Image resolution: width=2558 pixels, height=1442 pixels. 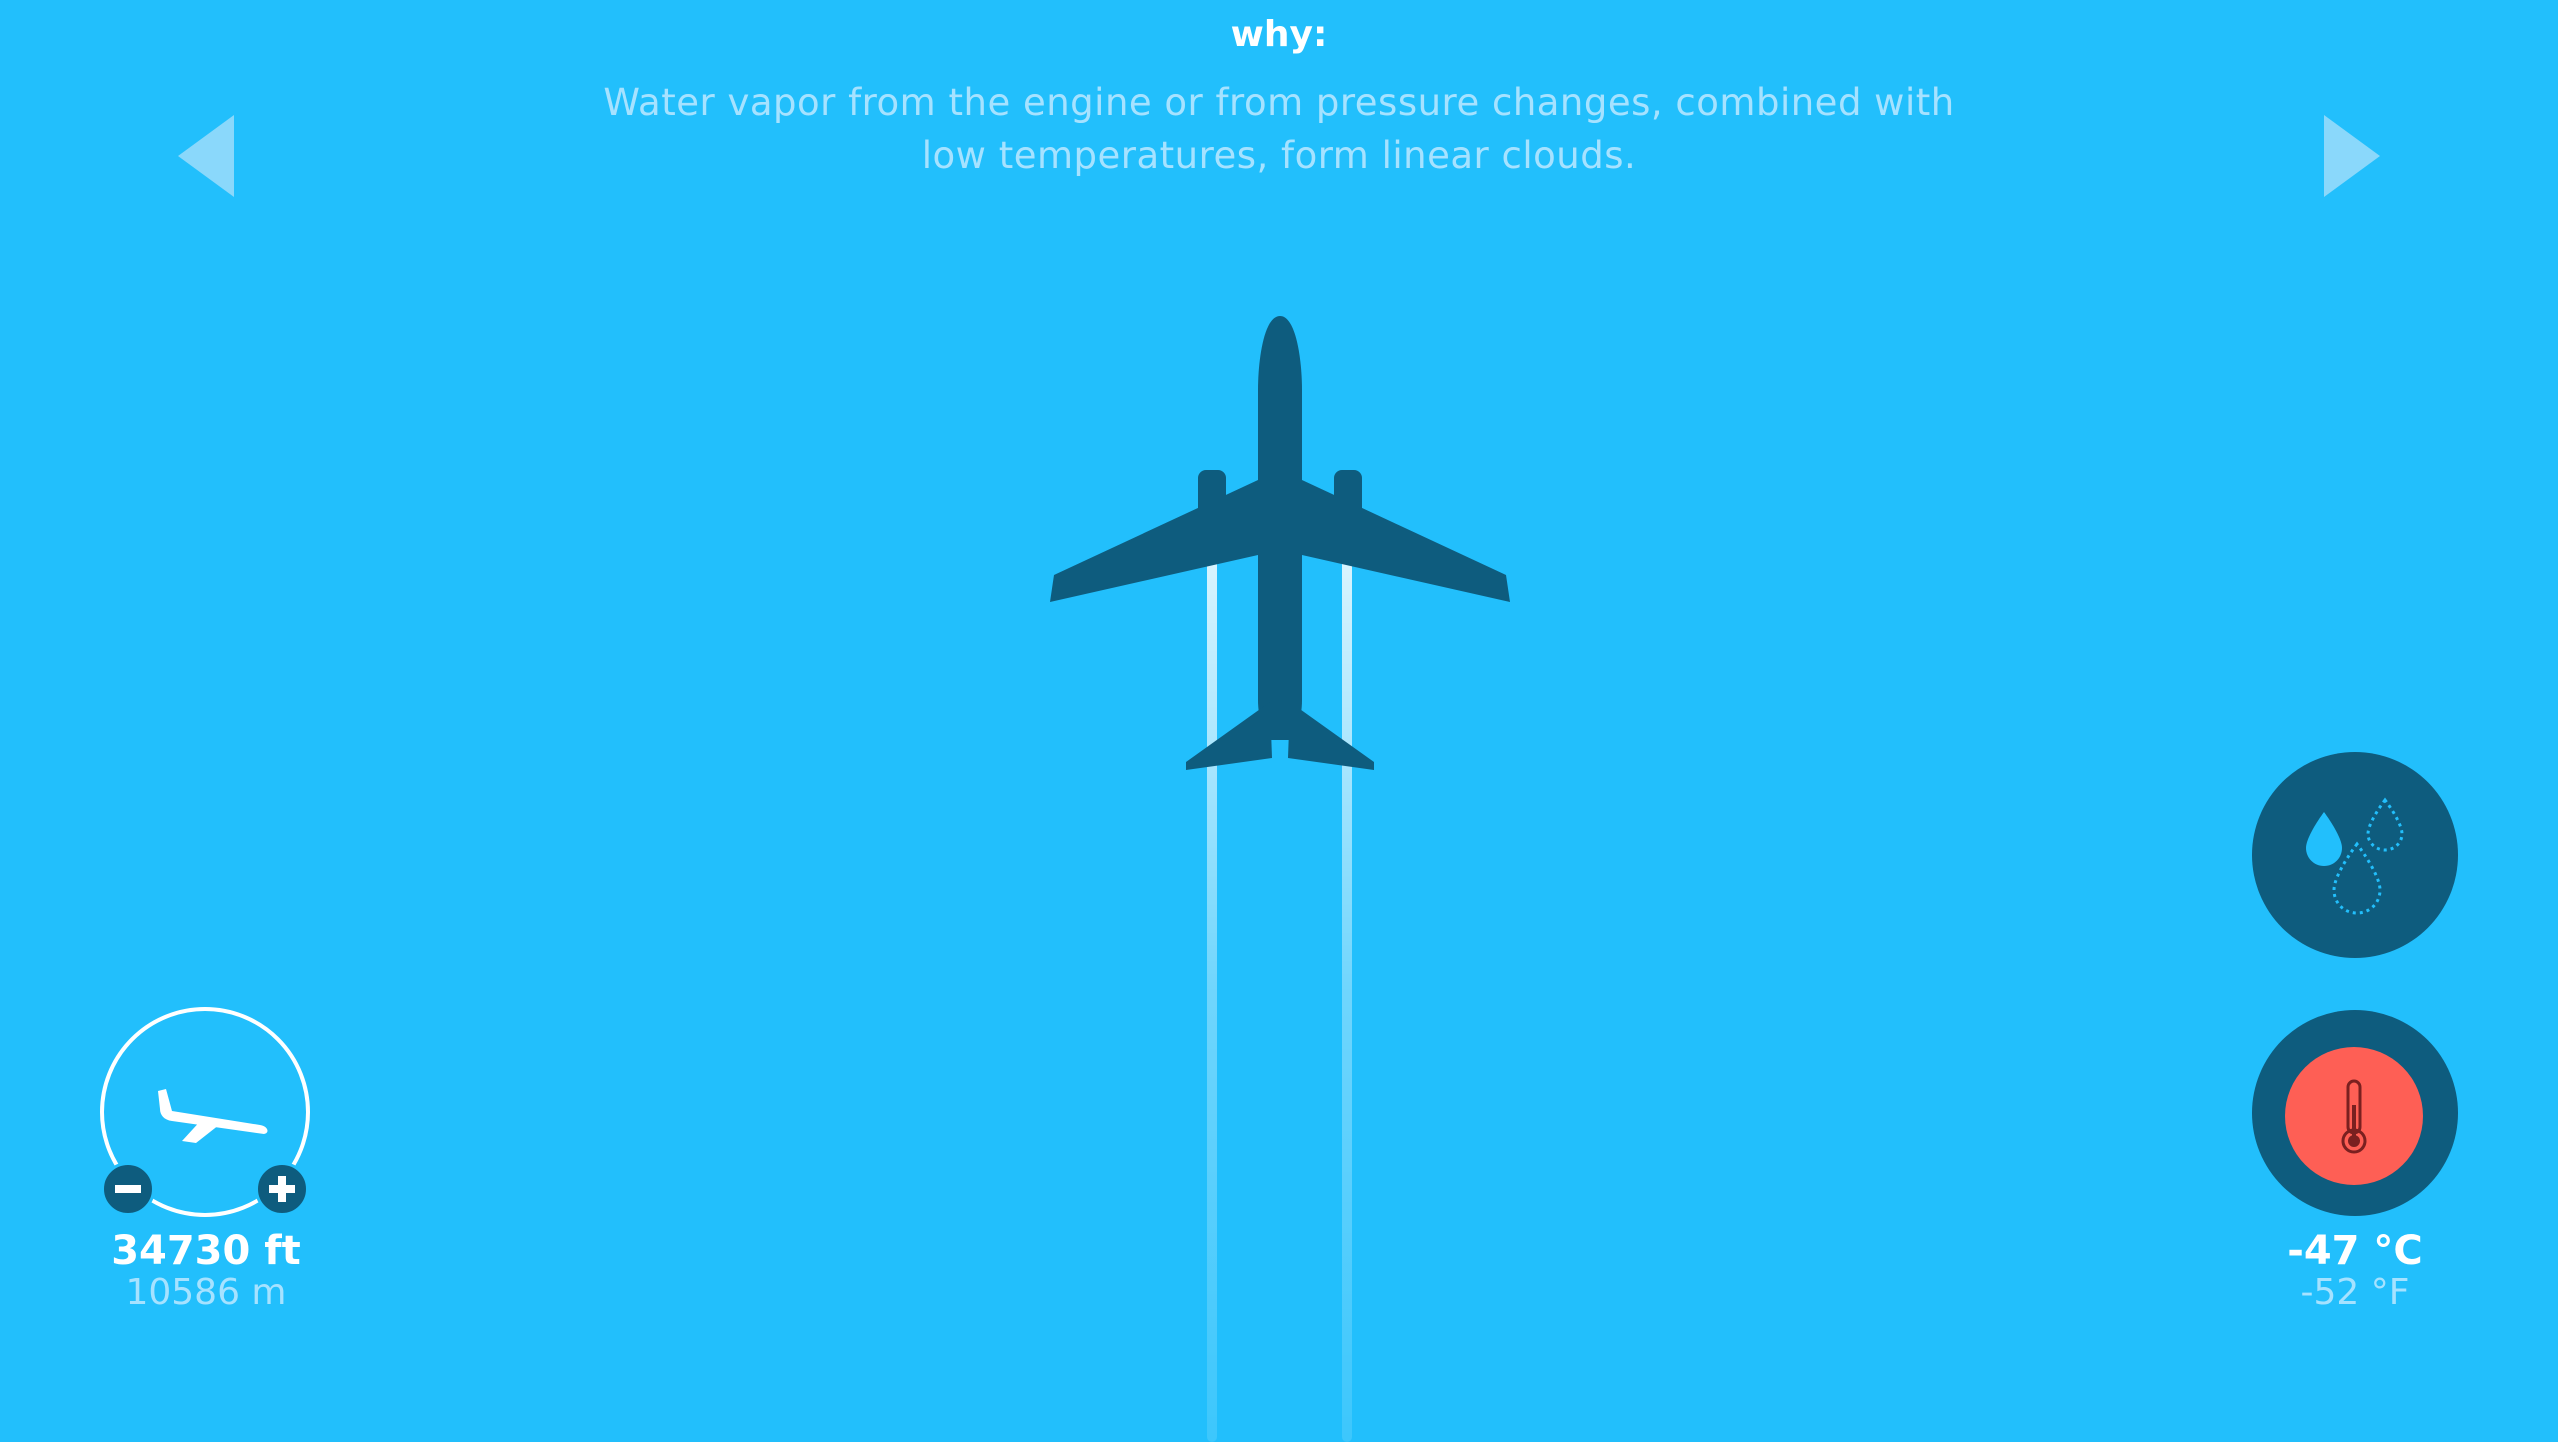 I want to click on temperature-active-indicator, so click(x=2354, y=1116).